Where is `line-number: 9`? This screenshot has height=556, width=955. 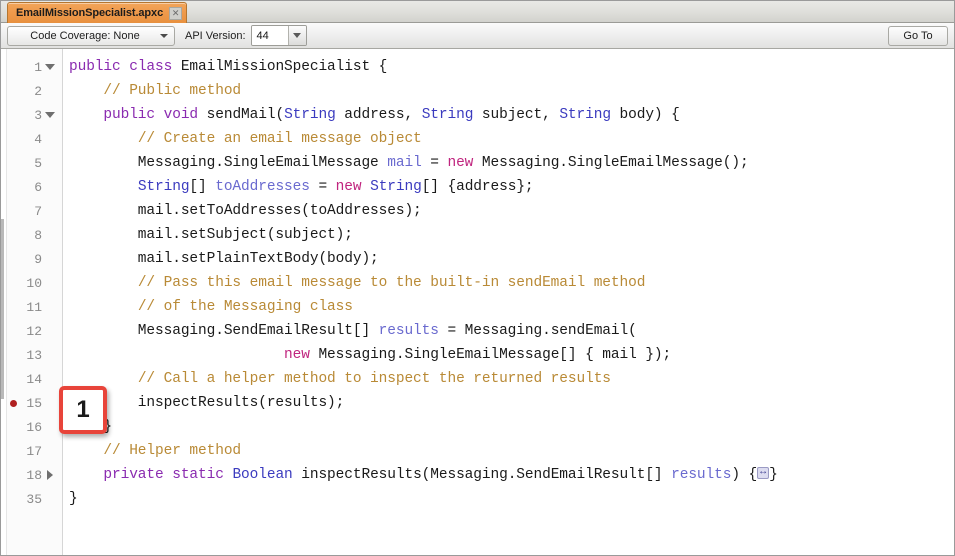
line-number: 9 is located at coordinates (38, 259).